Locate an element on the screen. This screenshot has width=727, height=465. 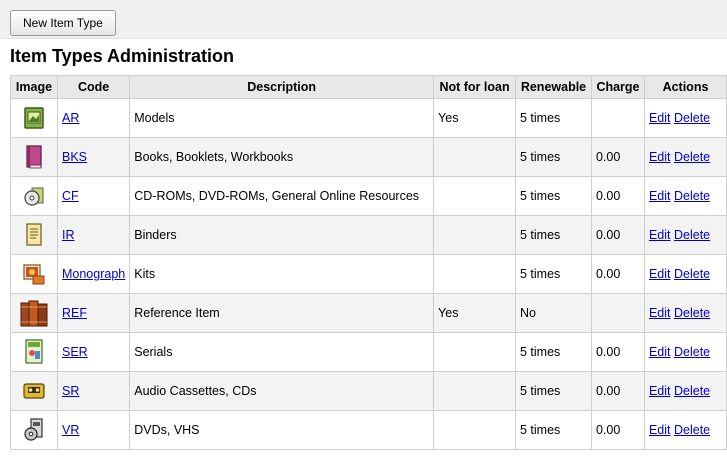
new-item-type-button: New Item Type is located at coordinates (63, 23).